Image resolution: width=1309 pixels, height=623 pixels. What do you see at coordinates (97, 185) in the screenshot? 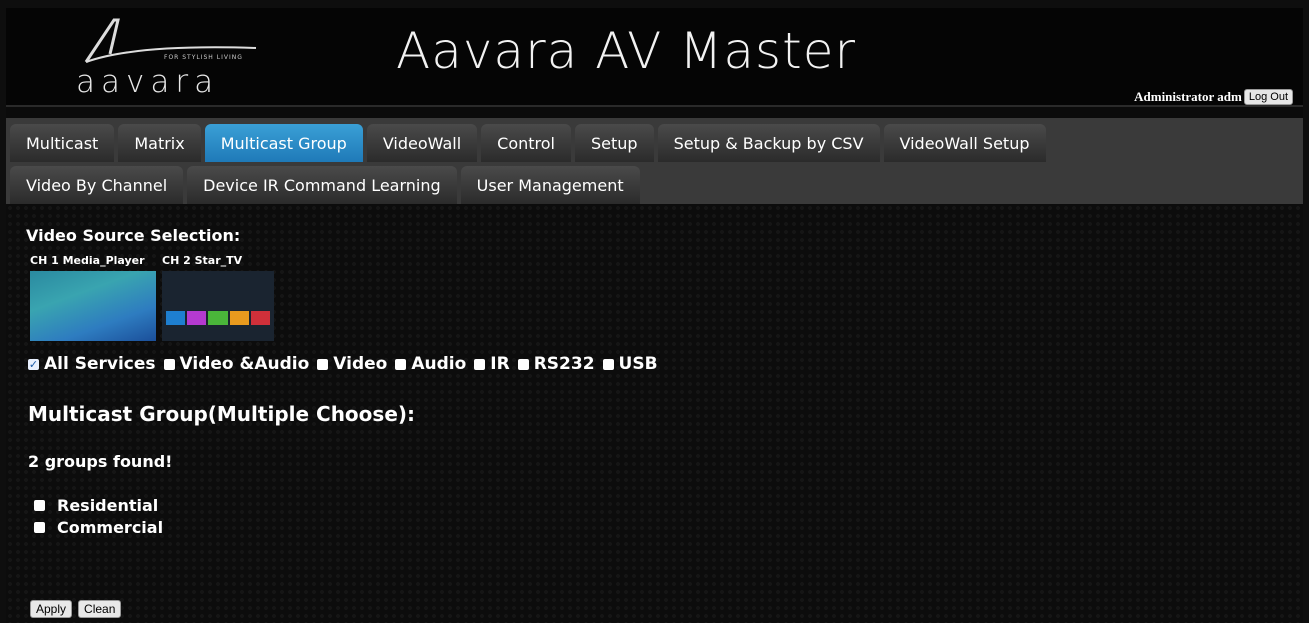
I see `tab-video-by-channel: Video By Channel` at bounding box center [97, 185].